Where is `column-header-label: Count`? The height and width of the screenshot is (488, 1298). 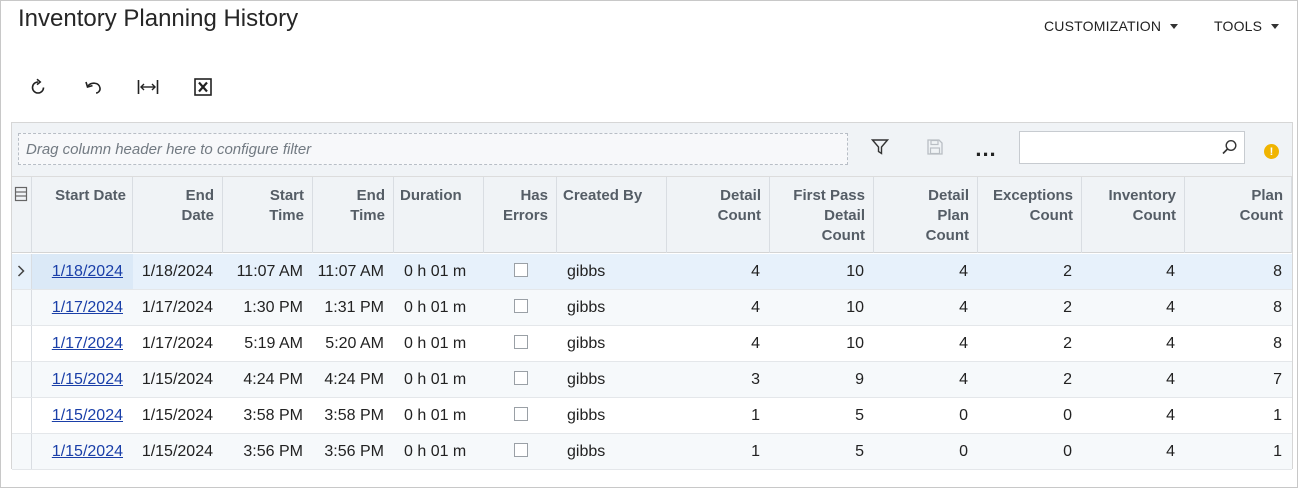
column-header-label: Count is located at coordinates (947, 235).